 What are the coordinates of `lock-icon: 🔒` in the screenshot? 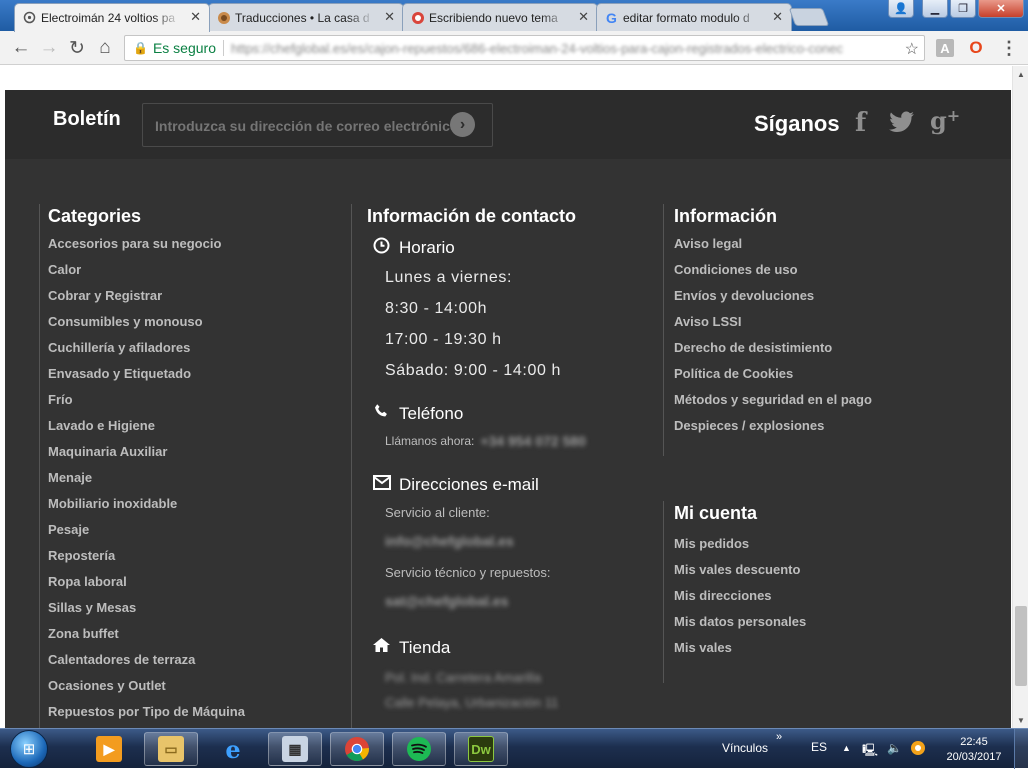 It's located at (140, 48).